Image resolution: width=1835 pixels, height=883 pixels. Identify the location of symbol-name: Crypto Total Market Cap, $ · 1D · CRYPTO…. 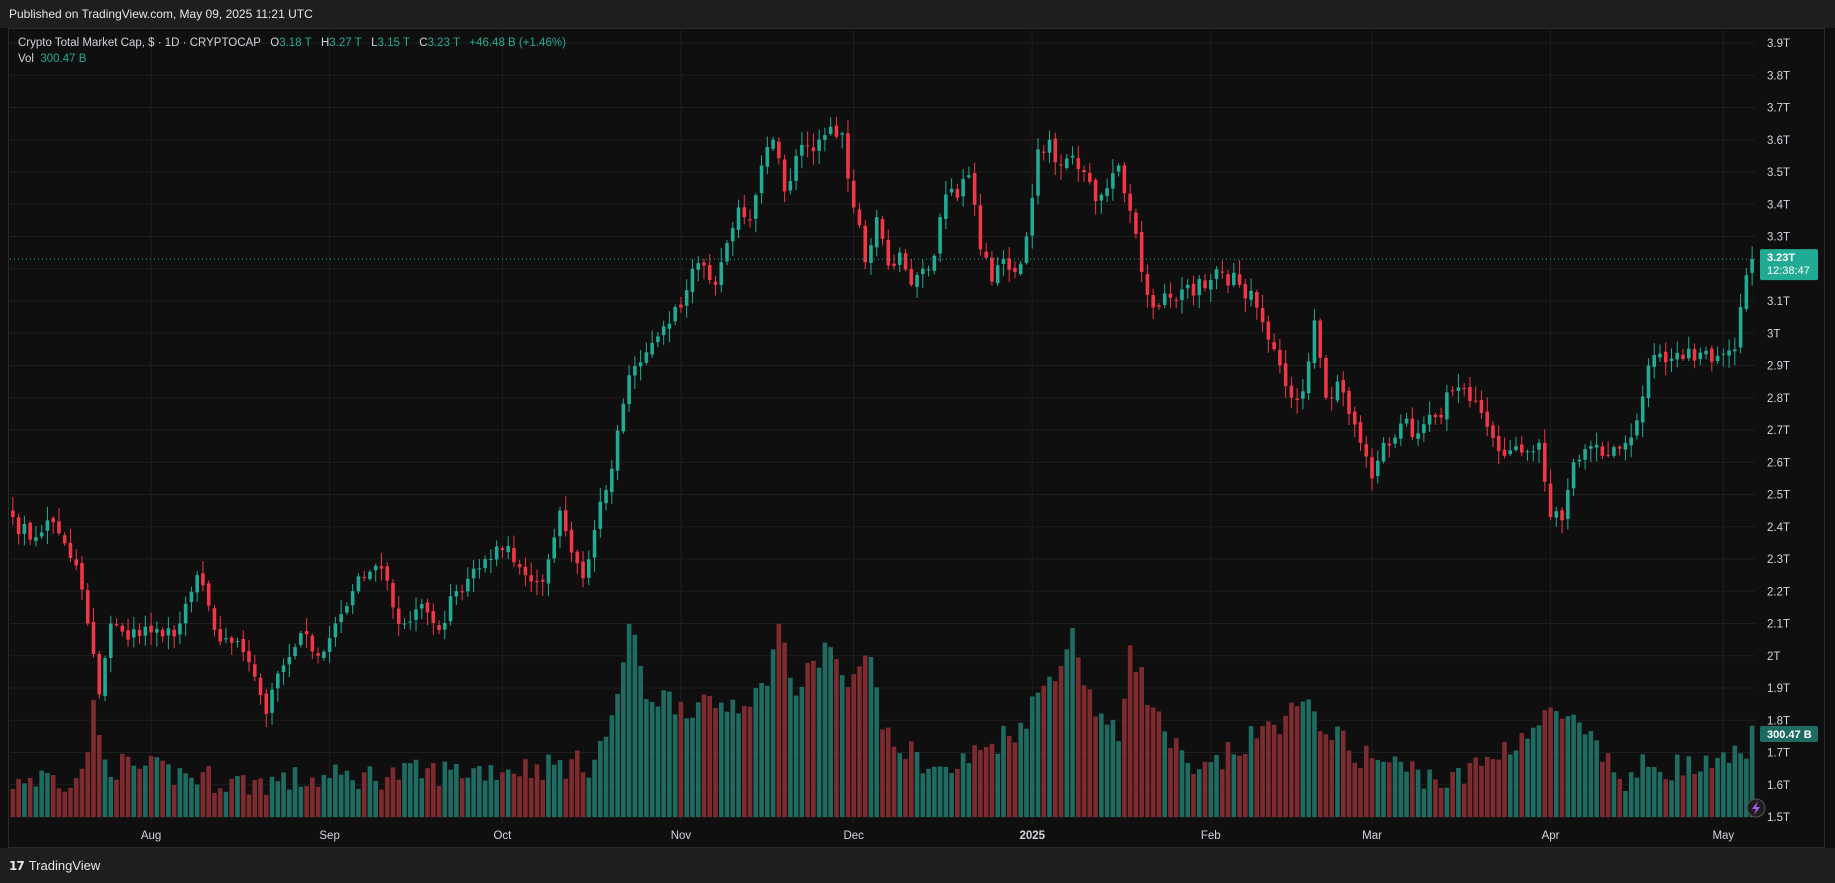
(139, 43).